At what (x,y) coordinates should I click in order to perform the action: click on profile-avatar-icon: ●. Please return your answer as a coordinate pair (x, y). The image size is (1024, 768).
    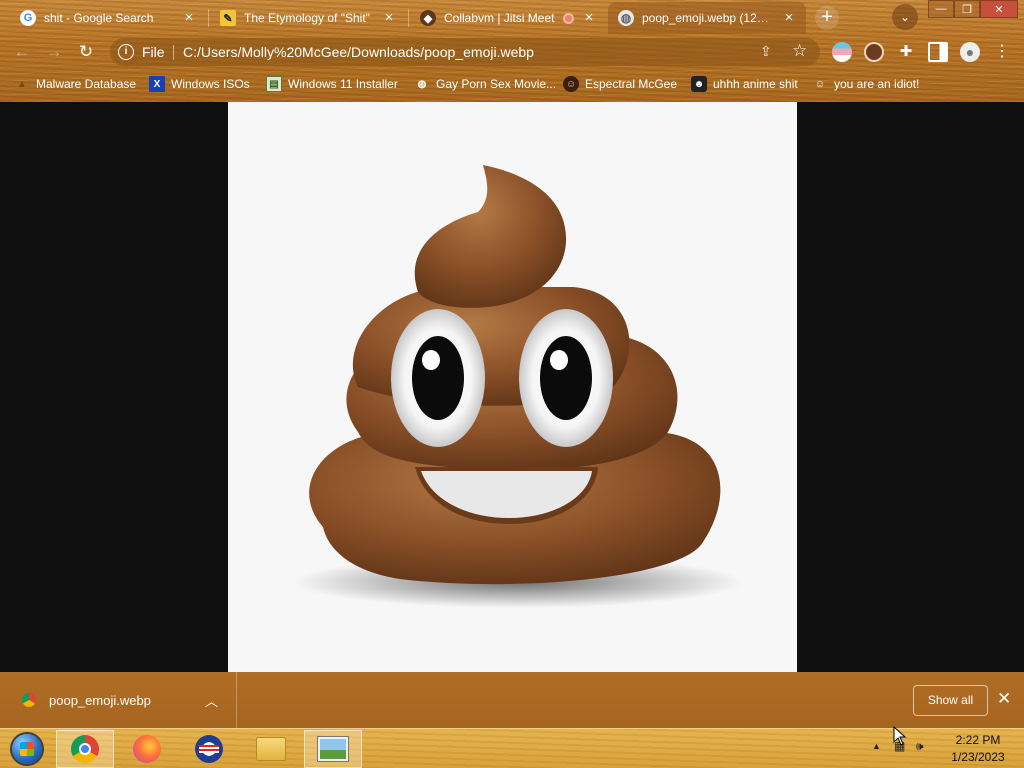
    Looking at the image, I should click on (970, 52).